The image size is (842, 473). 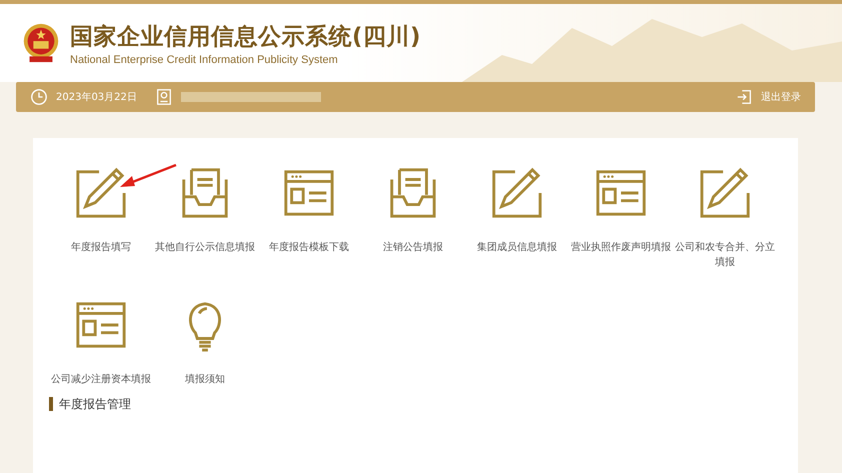 What do you see at coordinates (309, 247) in the screenshot?
I see `entry-label: 年度报告模板下载` at bounding box center [309, 247].